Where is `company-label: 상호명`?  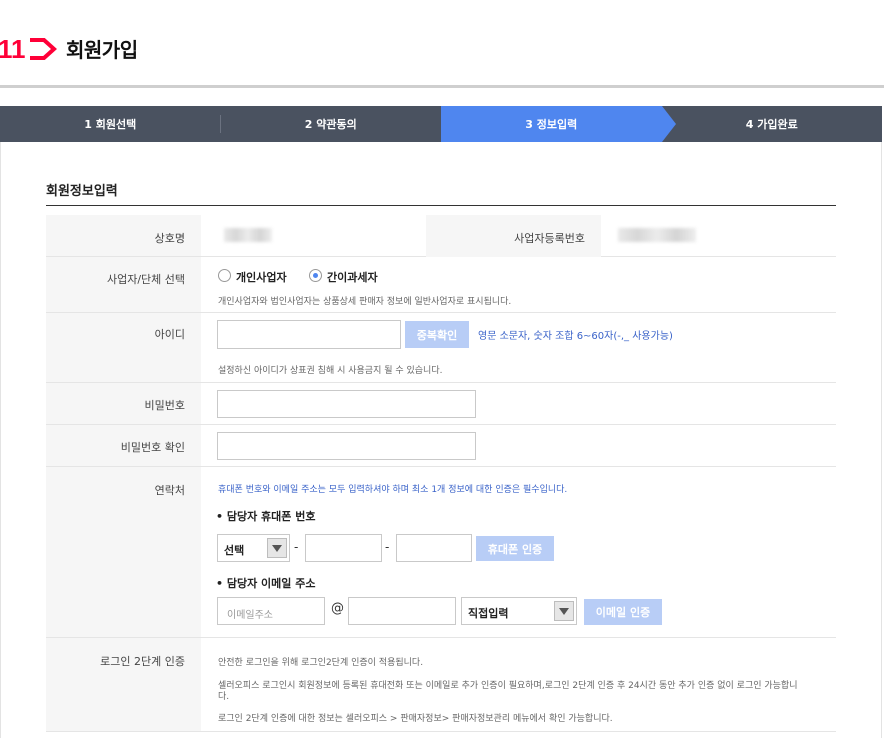
company-label: 상호명 is located at coordinates (169, 238).